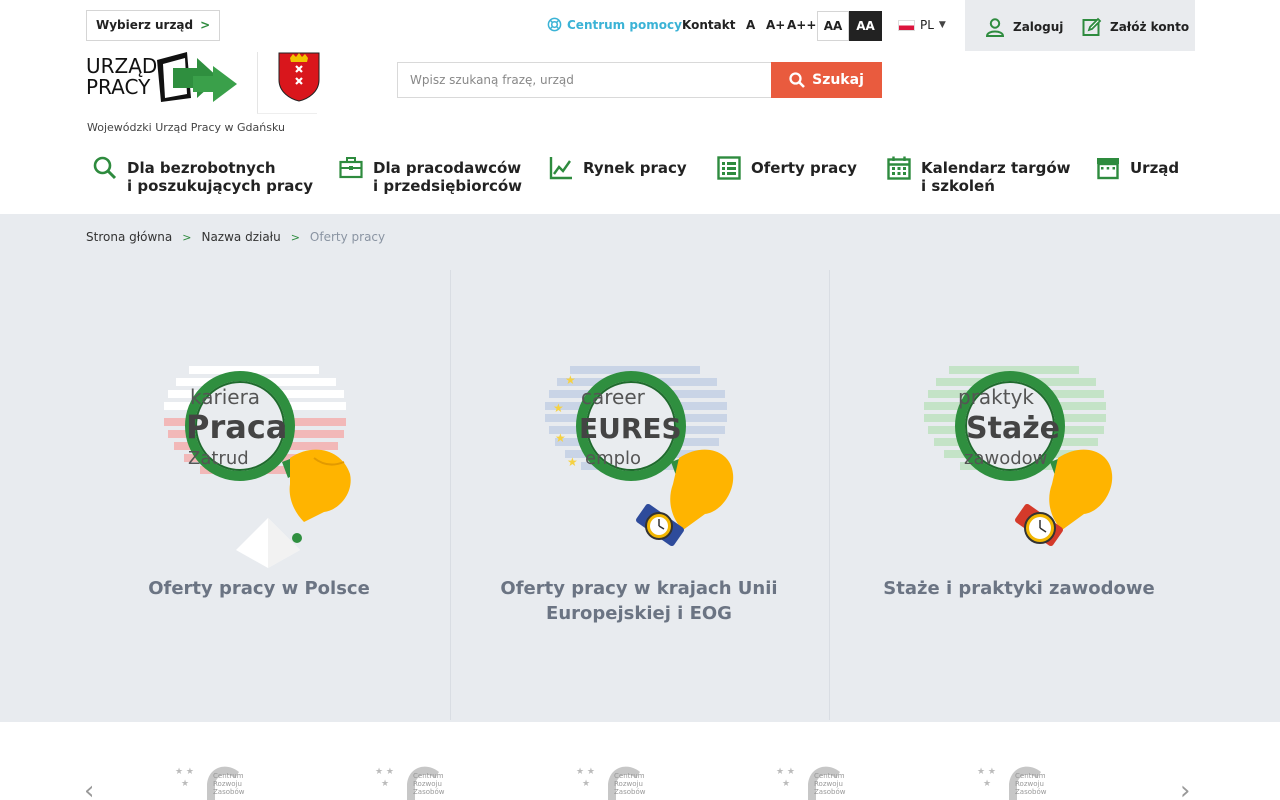  Describe the element at coordinates (259, 588) in the screenshot. I see `card-title: Oferty pracy w Polsce` at that location.